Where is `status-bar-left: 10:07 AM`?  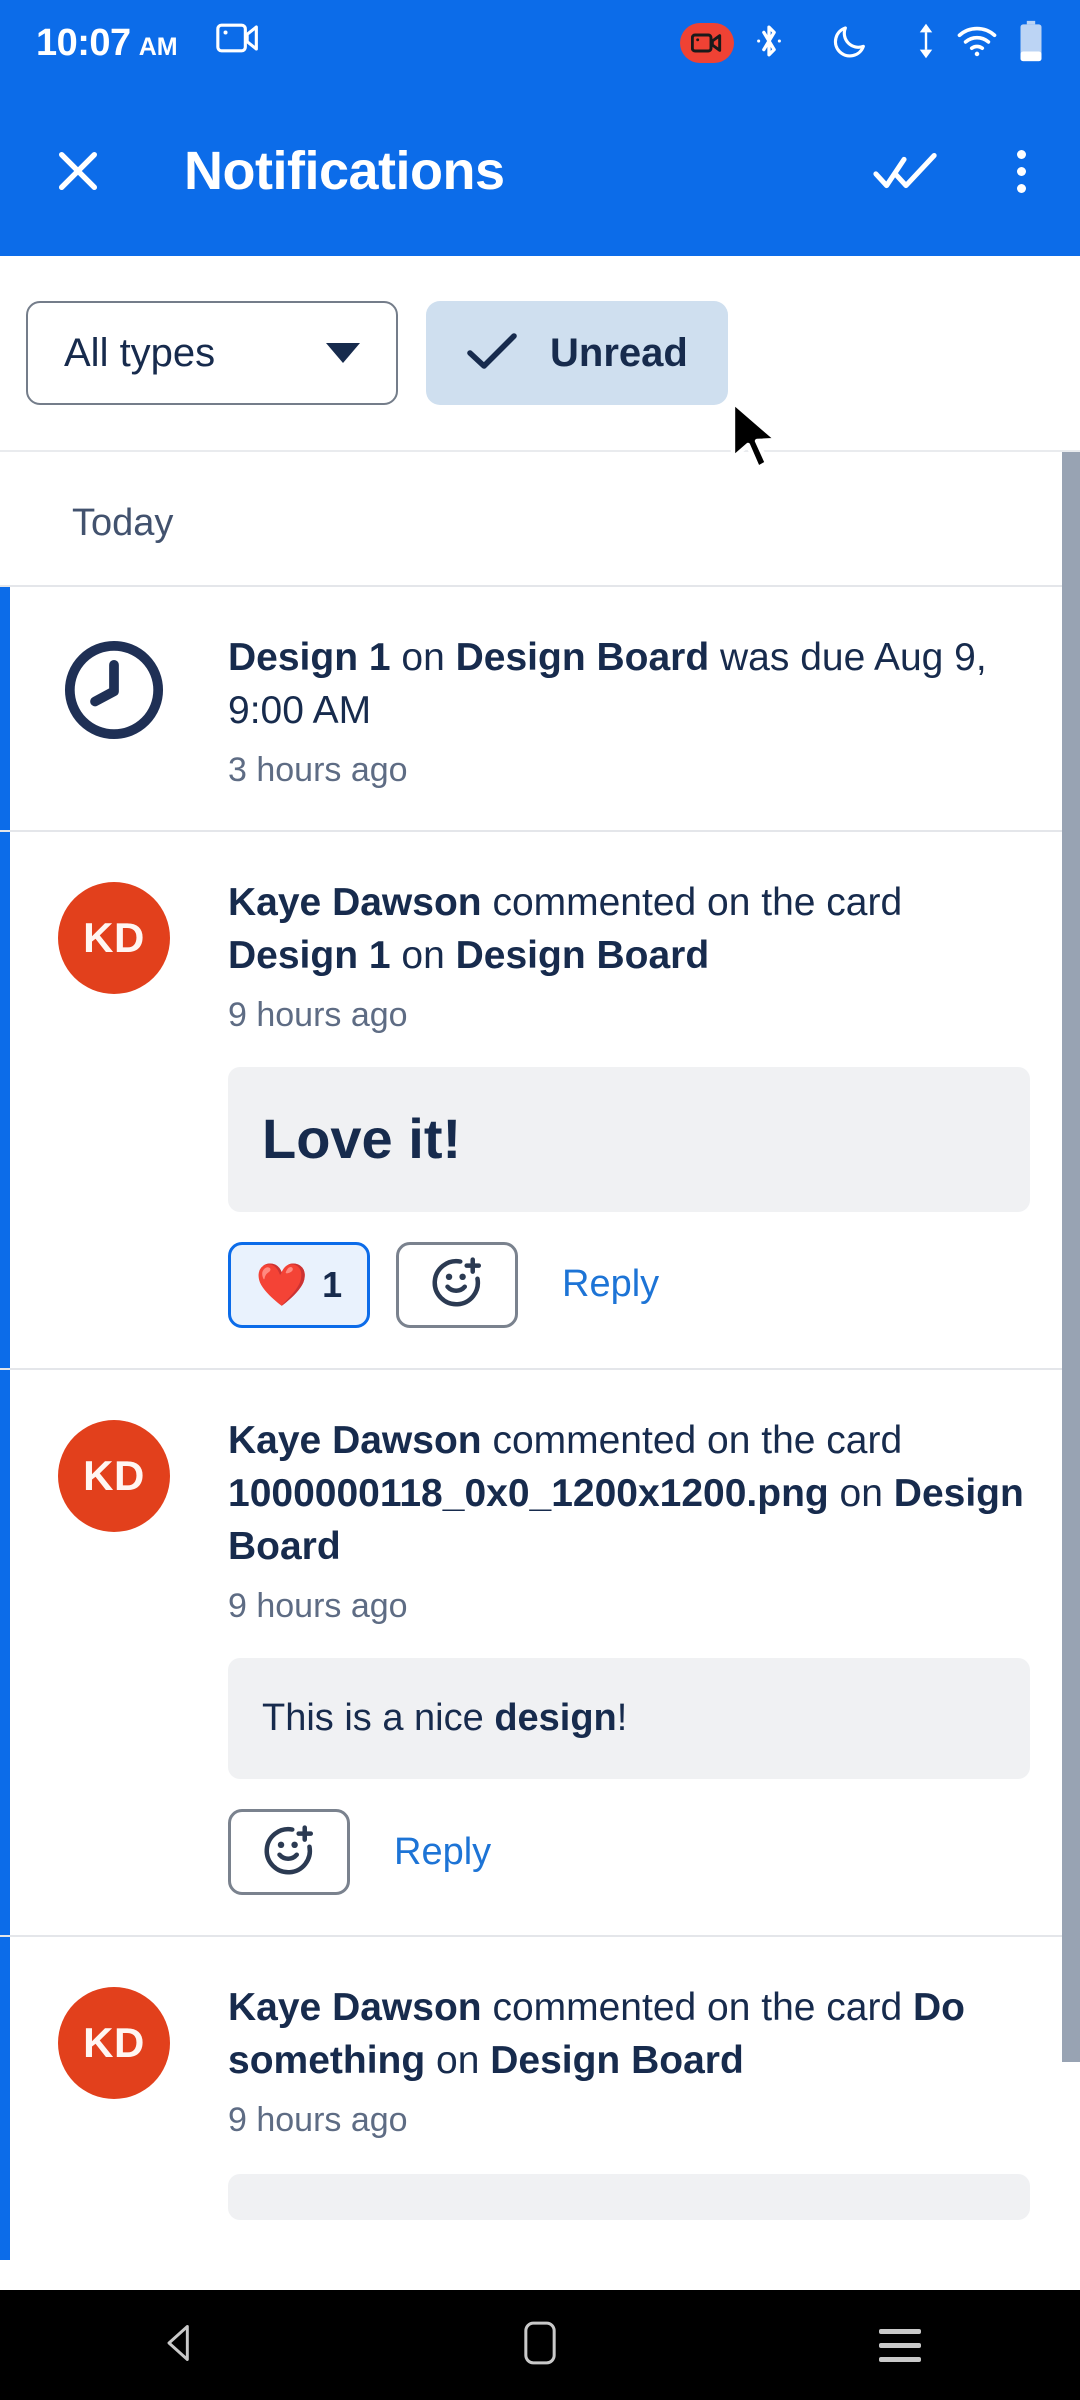
status-bar-left: 10:07 AM is located at coordinates (148, 43).